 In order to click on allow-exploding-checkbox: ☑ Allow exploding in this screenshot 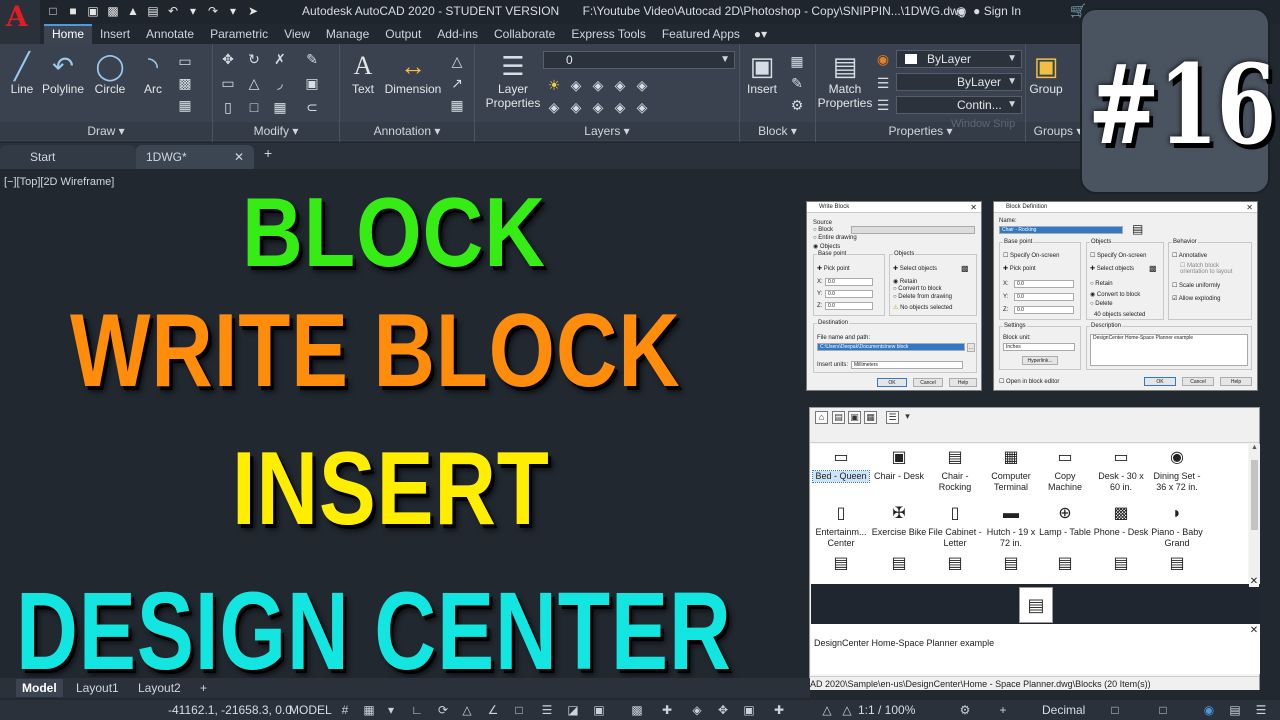, I will do `click(1196, 298)`.